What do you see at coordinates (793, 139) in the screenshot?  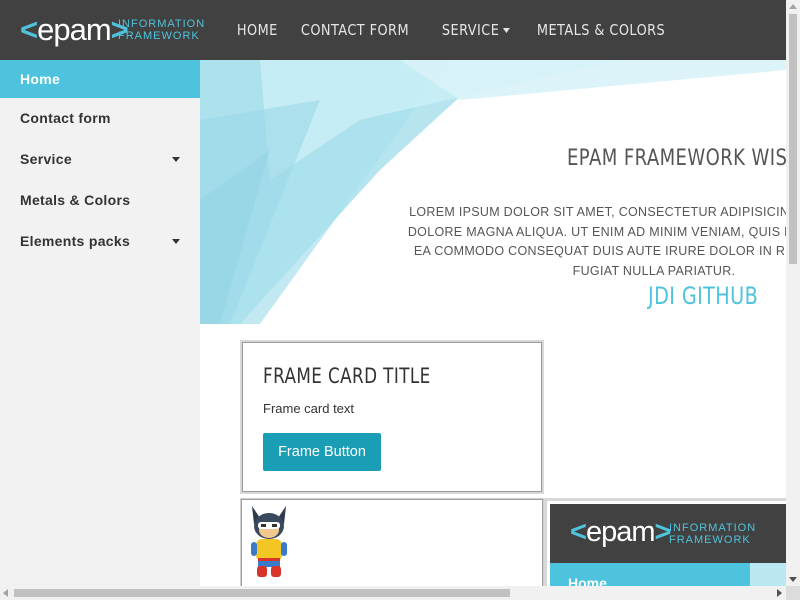 I see `vertical-scroll-thumb` at bounding box center [793, 139].